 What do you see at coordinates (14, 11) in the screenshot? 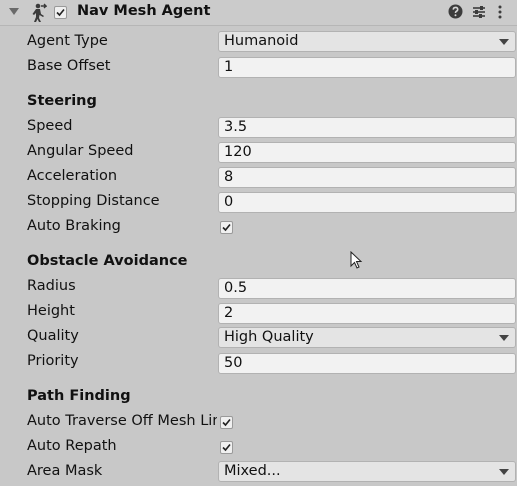
I see `foldout-arrow-icon` at bounding box center [14, 11].